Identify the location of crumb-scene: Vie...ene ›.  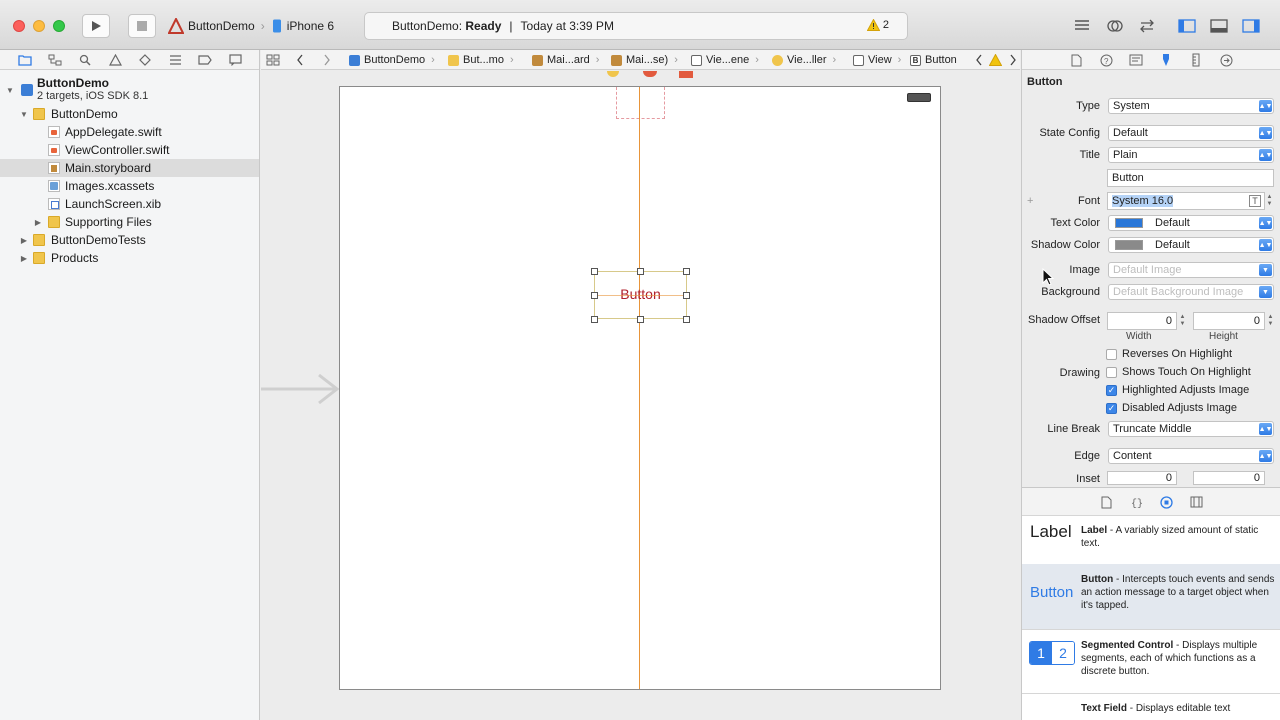
(725, 60).